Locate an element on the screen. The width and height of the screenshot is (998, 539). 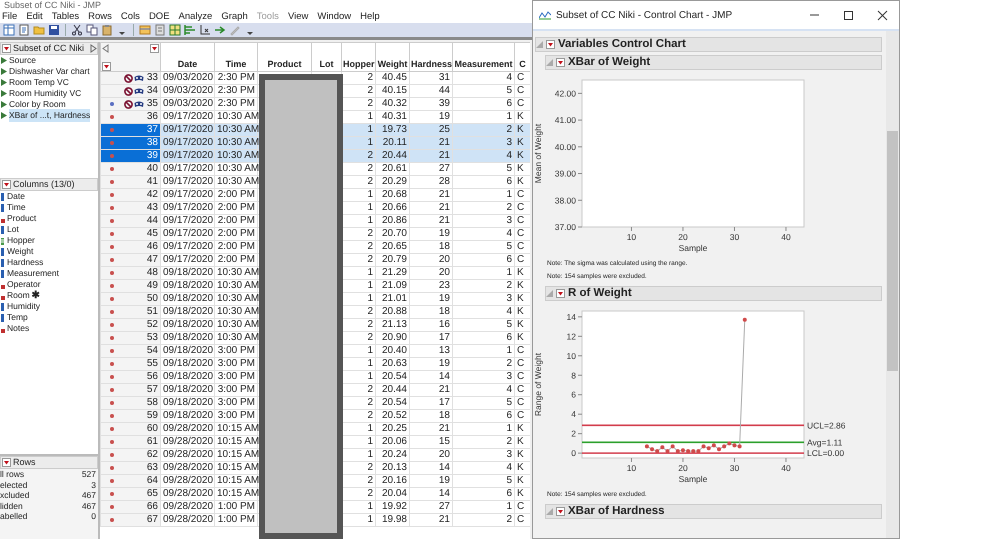
panel-header: Rows is located at coordinates (49, 462).